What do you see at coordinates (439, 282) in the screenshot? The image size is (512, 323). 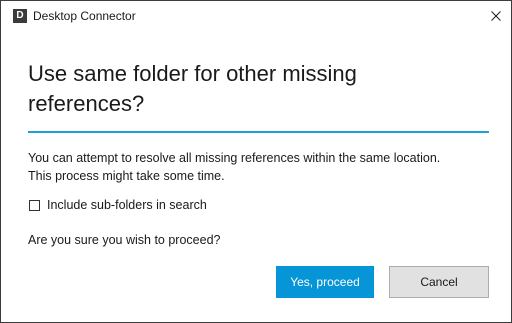 I see `cancel-button: Cancel` at bounding box center [439, 282].